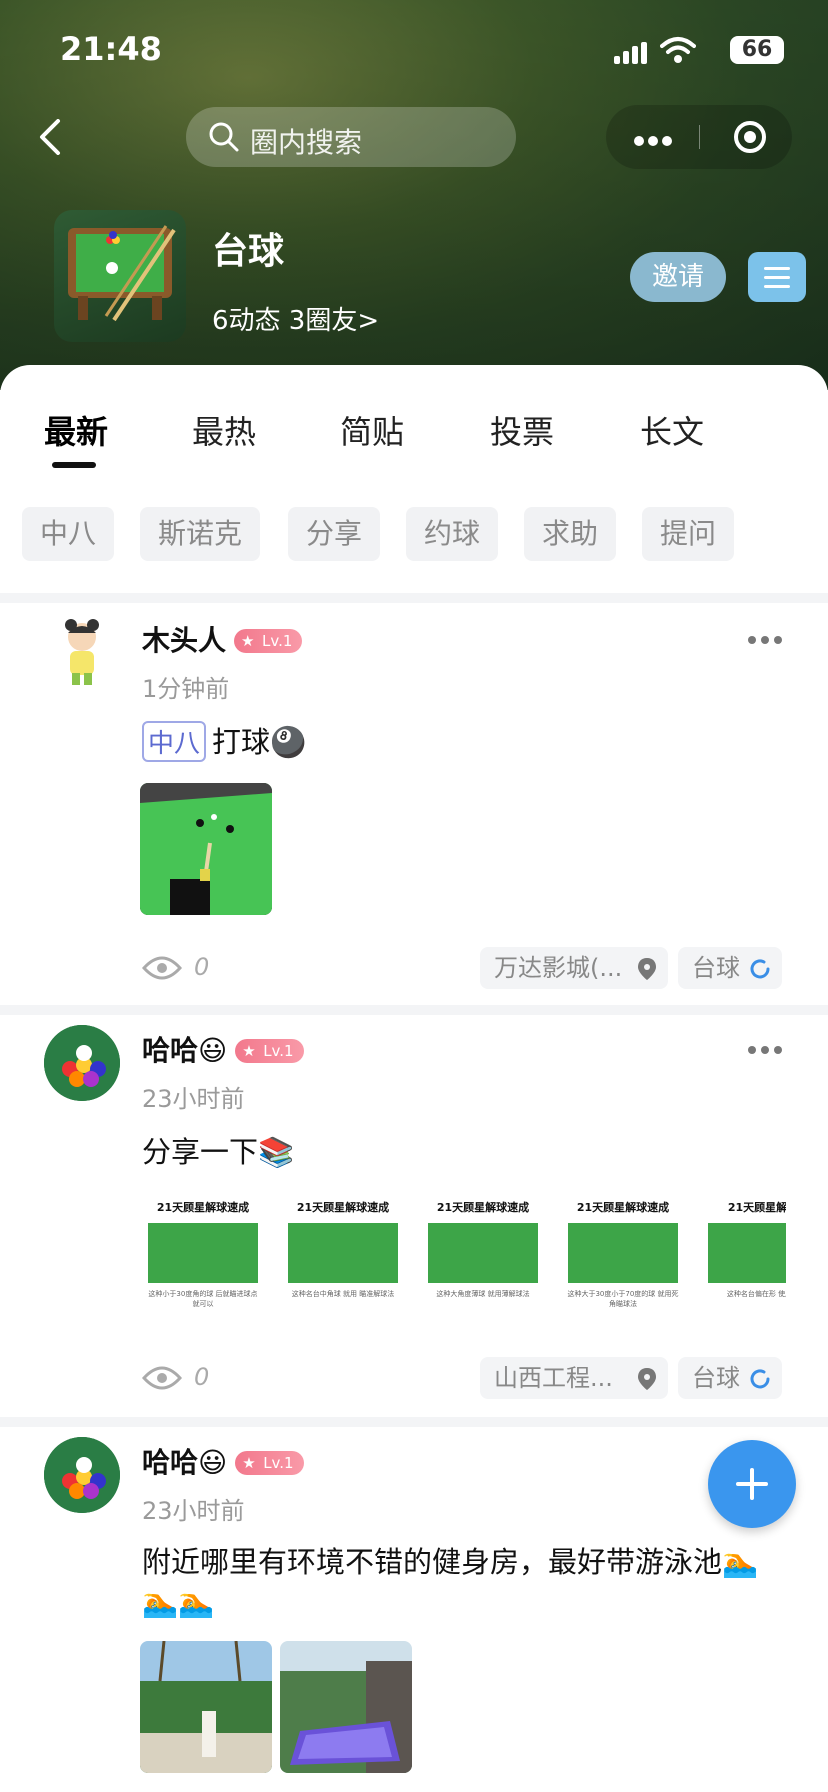  What do you see at coordinates (295, 318) in the screenshot?
I see `circle-stats-link: 6动态 3圈友>` at bounding box center [295, 318].